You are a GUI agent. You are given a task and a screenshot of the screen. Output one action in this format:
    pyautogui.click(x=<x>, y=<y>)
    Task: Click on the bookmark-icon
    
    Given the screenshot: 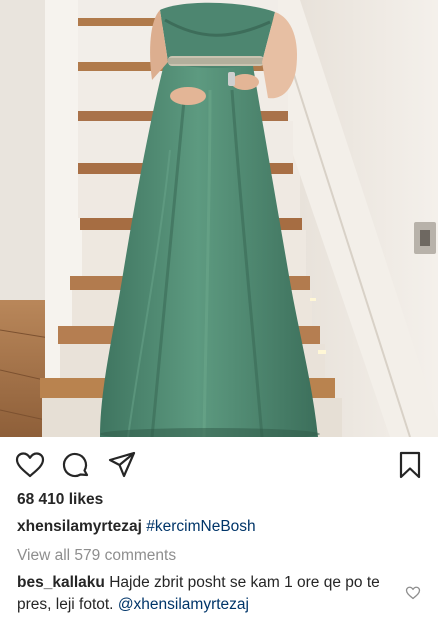 What is the action you would take?
    pyautogui.click(x=410, y=465)
    